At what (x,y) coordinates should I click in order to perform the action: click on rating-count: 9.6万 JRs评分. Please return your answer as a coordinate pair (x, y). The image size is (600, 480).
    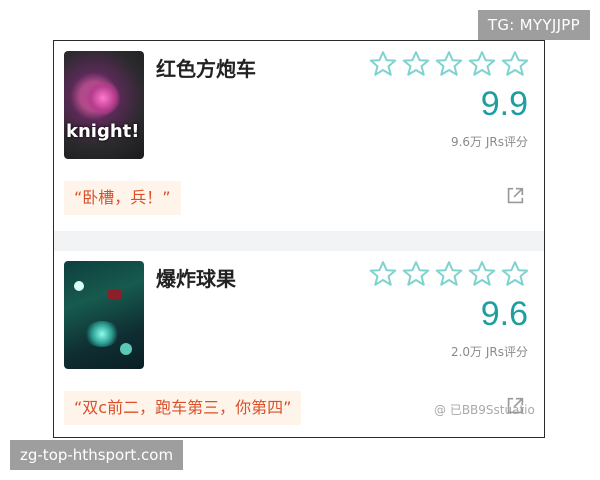
    Looking at the image, I should click on (489, 142).